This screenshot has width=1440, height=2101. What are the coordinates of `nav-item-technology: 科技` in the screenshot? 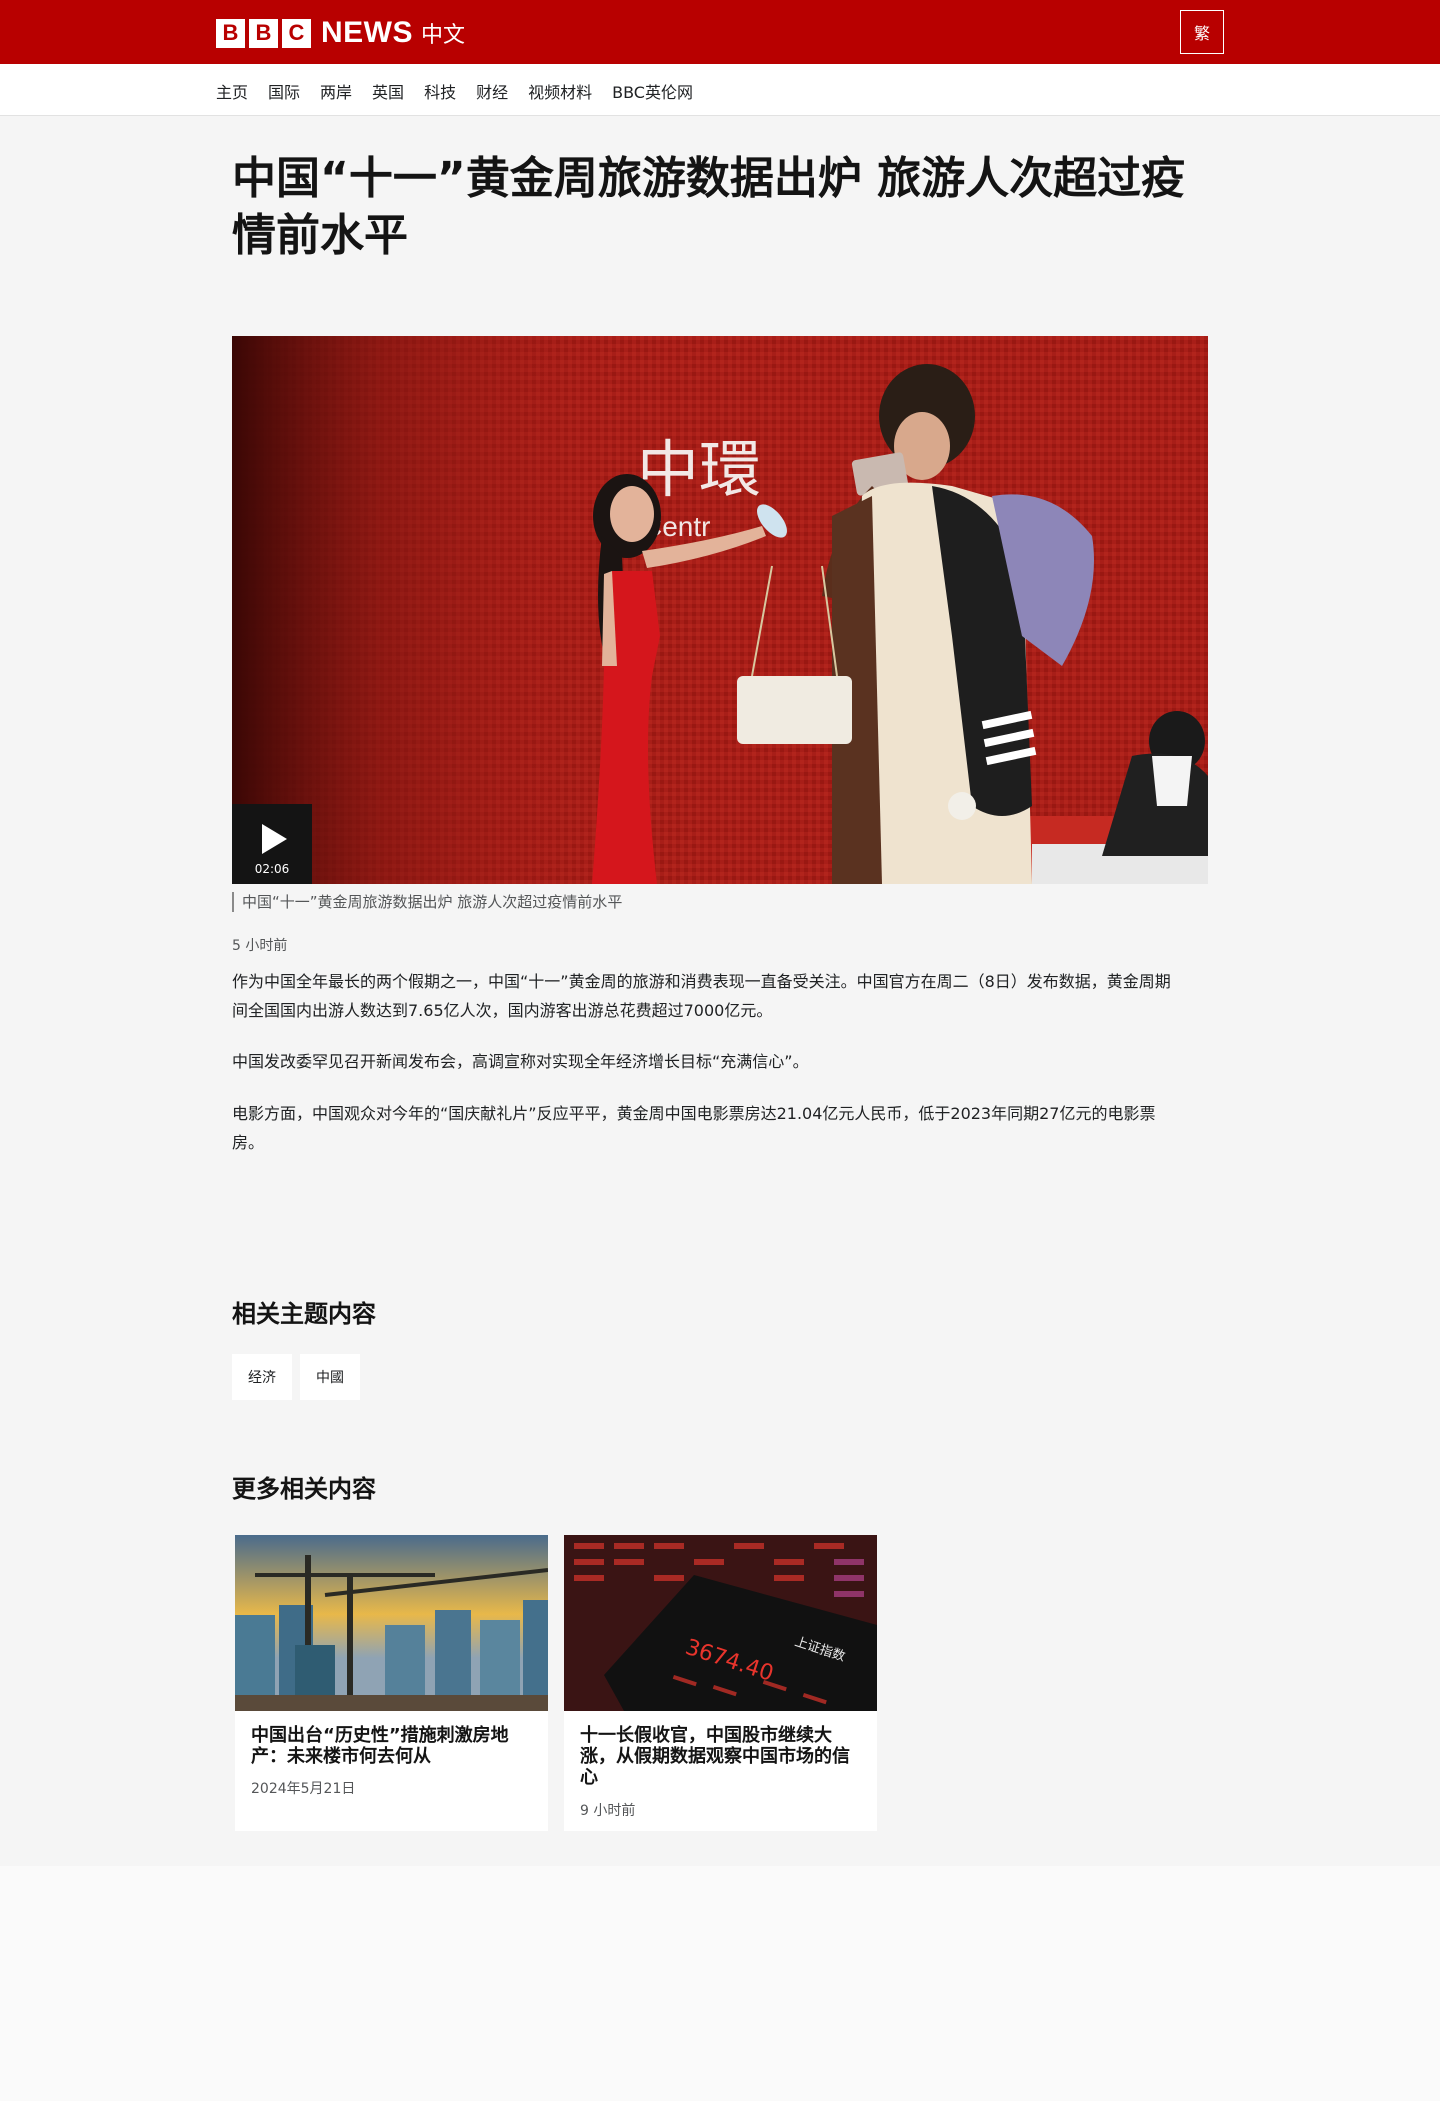 It's located at (440, 91).